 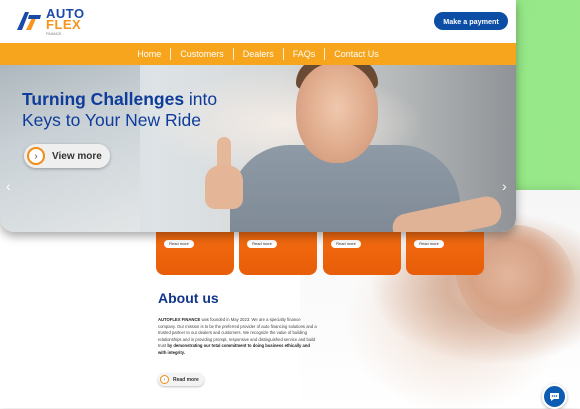 What do you see at coordinates (202, 54) in the screenshot?
I see `nav-customers: Customers` at bounding box center [202, 54].